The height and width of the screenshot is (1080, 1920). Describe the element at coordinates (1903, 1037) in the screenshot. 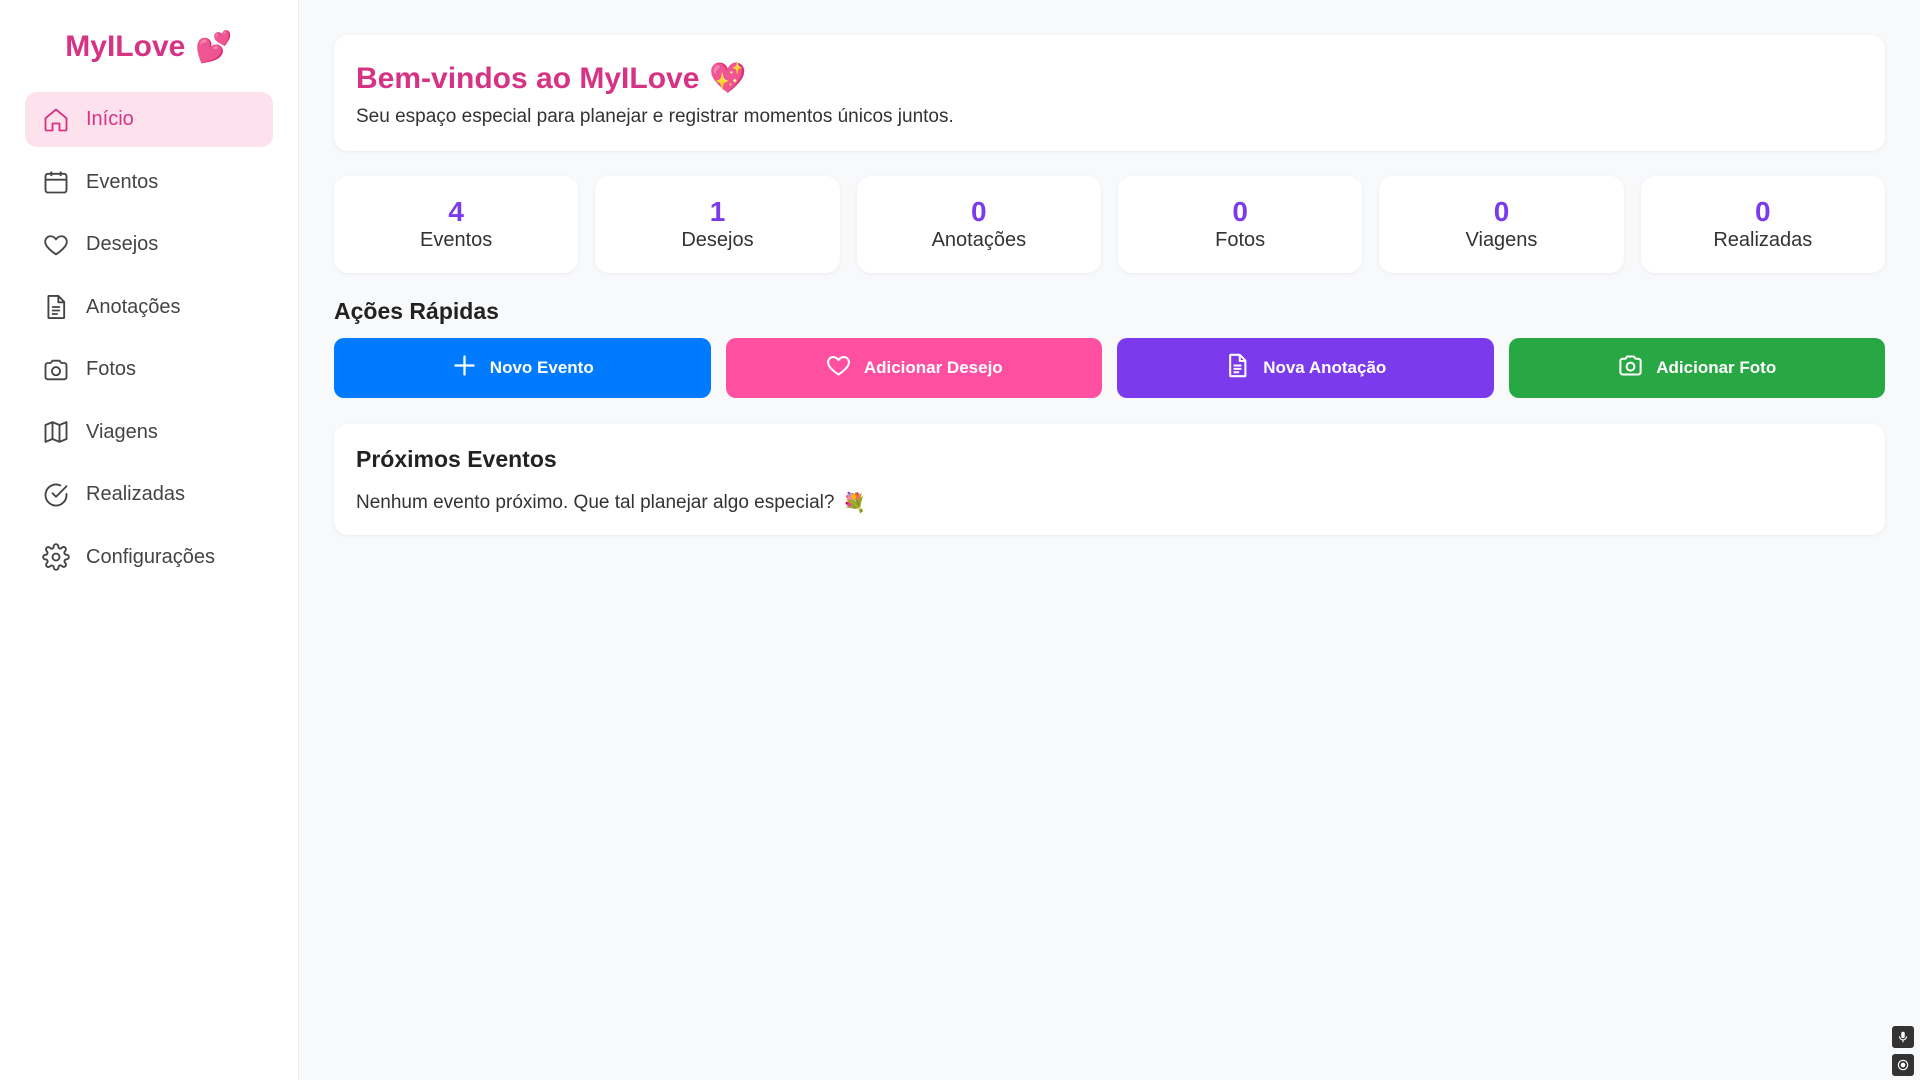

I see `microphone-icon` at that location.